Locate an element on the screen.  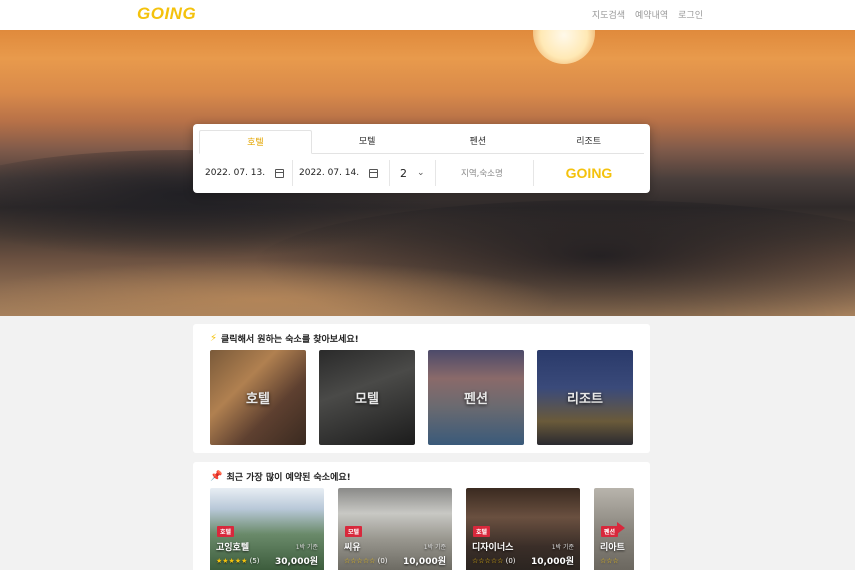
tab-motel: 모텔 is located at coordinates (367, 141).